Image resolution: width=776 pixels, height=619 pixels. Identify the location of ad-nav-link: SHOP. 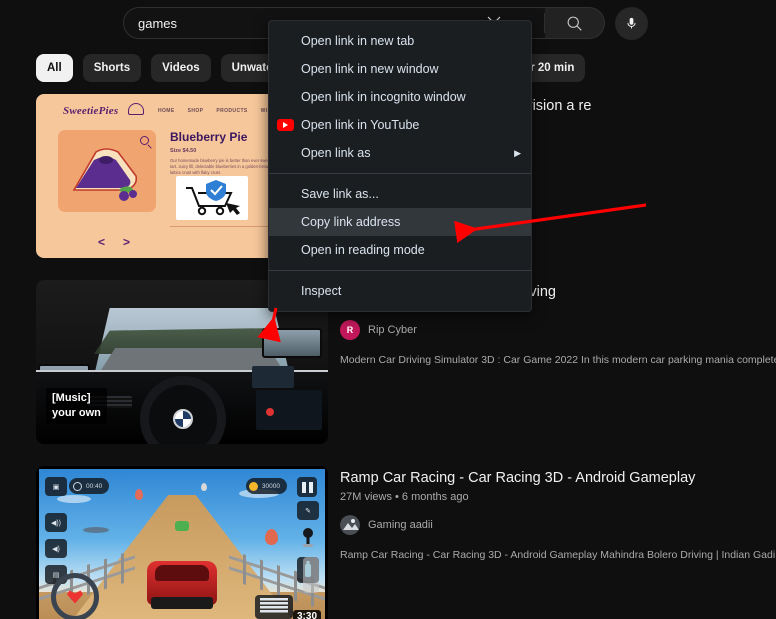
(196, 114).